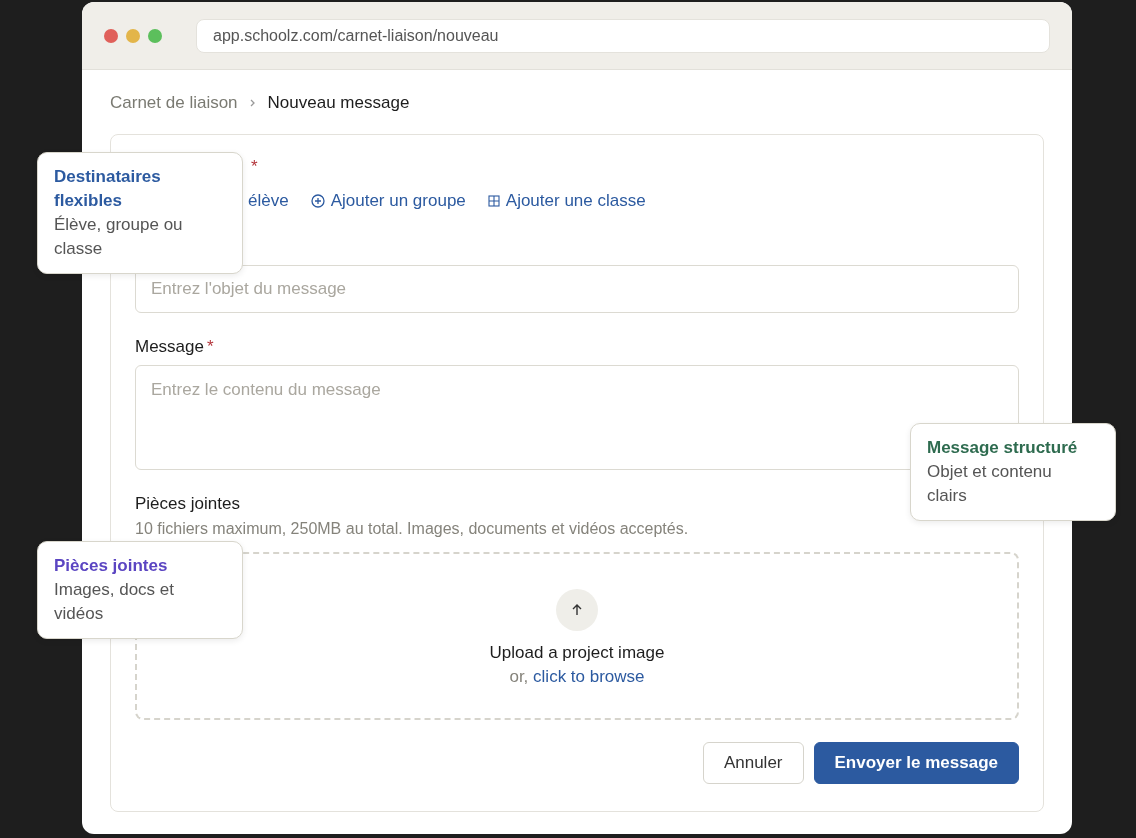 The image size is (1136, 838). Describe the element at coordinates (133, 35) in the screenshot. I see `minimize-icon` at that location.